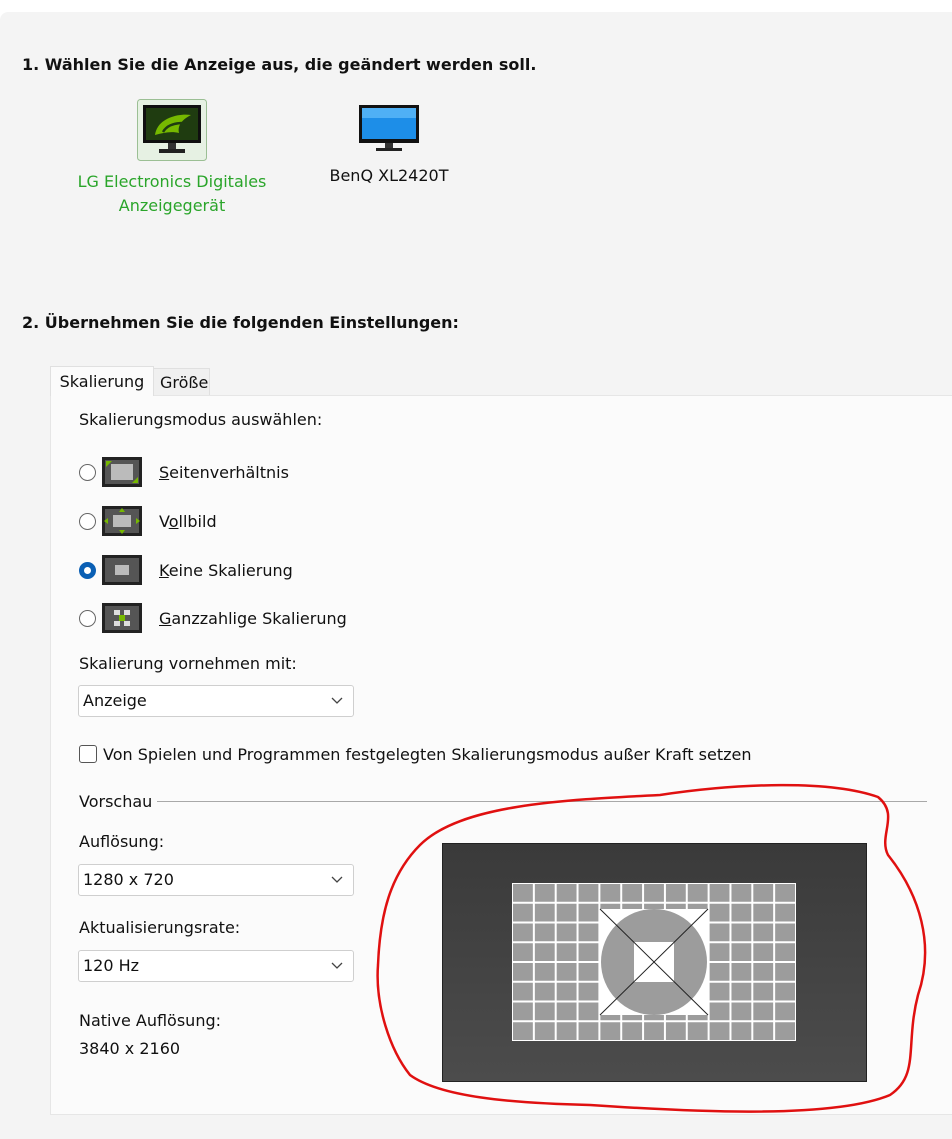 The height and width of the screenshot is (1139, 952). What do you see at coordinates (130, 1048) in the screenshot?
I see `native-resolution-value: 3840 x 2160` at bounding box center [130, 1048].